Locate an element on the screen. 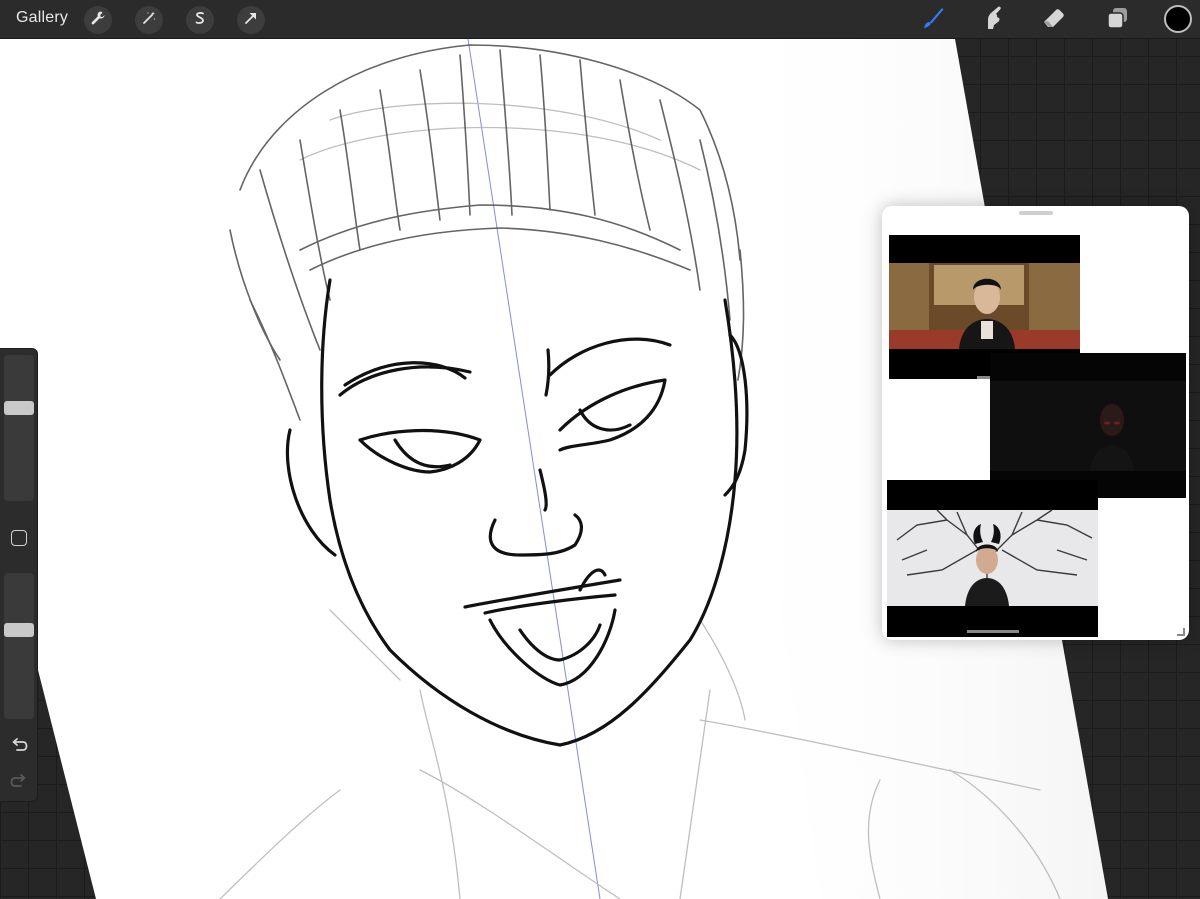 This screenshot has height=899, width=1200. panel-resize-handle is located at coordinates (1181, 632).